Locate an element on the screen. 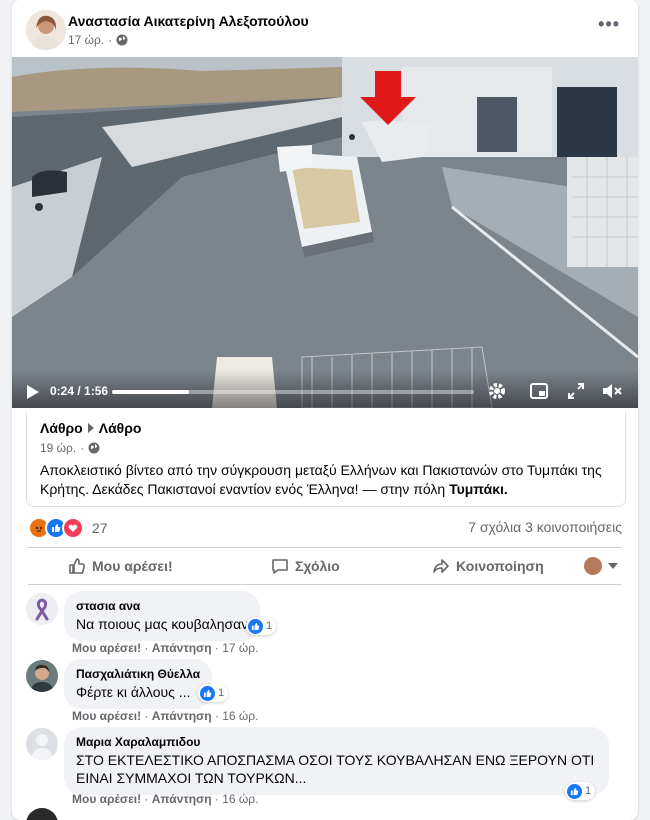 This screenshot has width=650, height=820. comment-bubble: στασια ανα Να ποιους μας κουβαλησαν is located at coordinates (162, 616).